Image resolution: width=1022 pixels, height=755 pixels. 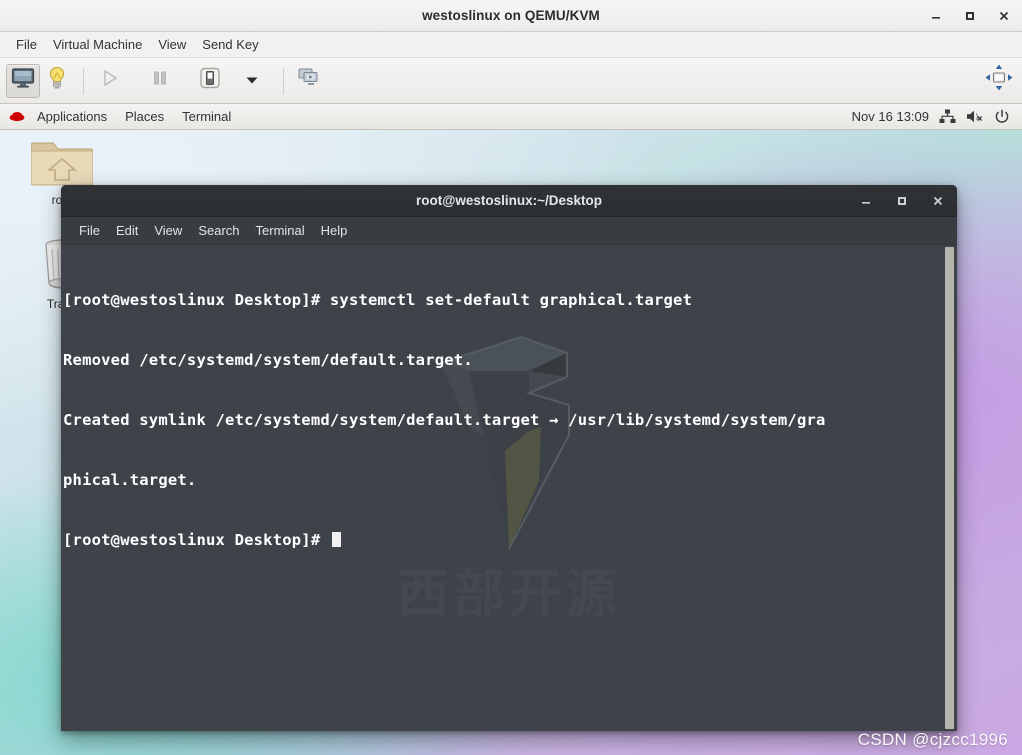 I want to click on terminal-menu-file: File, so click(x=89, y=230).